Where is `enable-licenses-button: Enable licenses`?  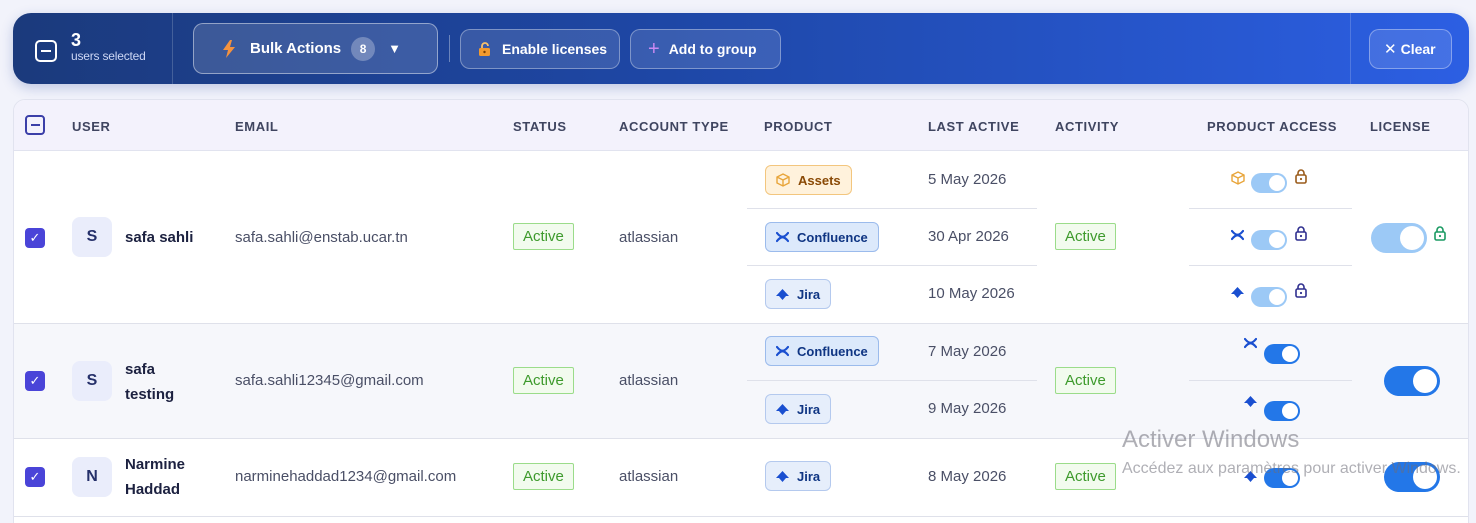
enable-licenses-button: Enable licenses is located at coordinates (540, 49).